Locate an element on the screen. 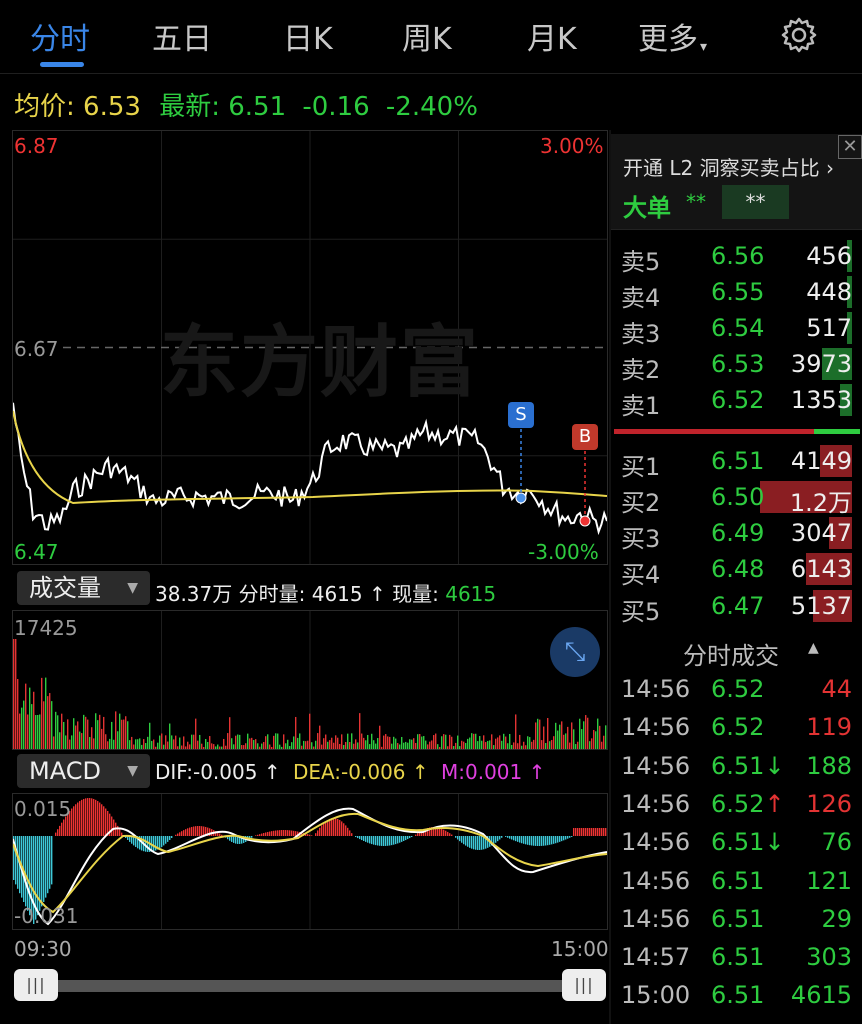 The height and width of the screenshot is (1024, 862). settings-button is located at coordinates (799, 35).